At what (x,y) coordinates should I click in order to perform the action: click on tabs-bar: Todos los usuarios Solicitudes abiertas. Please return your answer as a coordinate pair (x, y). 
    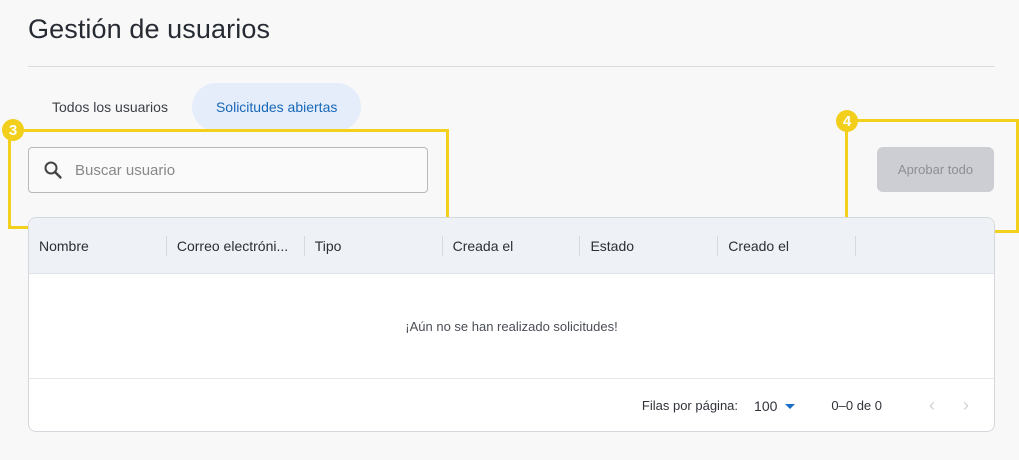
    Looking at the image, I should click on (195, 107).